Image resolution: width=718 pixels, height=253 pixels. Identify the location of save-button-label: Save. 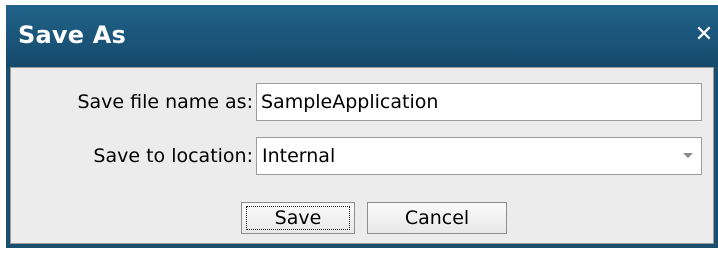
(298, 218).